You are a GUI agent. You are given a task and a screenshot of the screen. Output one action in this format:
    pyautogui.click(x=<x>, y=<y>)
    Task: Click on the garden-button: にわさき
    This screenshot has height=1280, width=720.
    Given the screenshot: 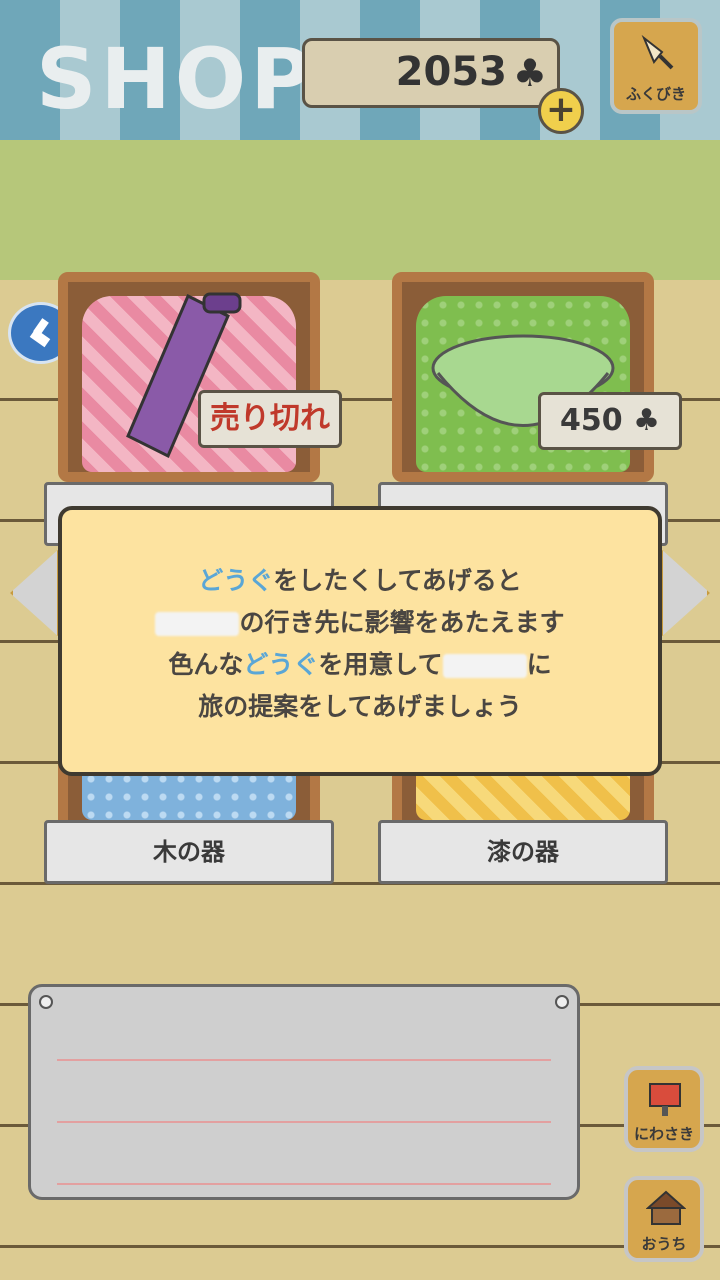 What is the action you would take?
    pyautogui.click(x=664, y=1109)
    